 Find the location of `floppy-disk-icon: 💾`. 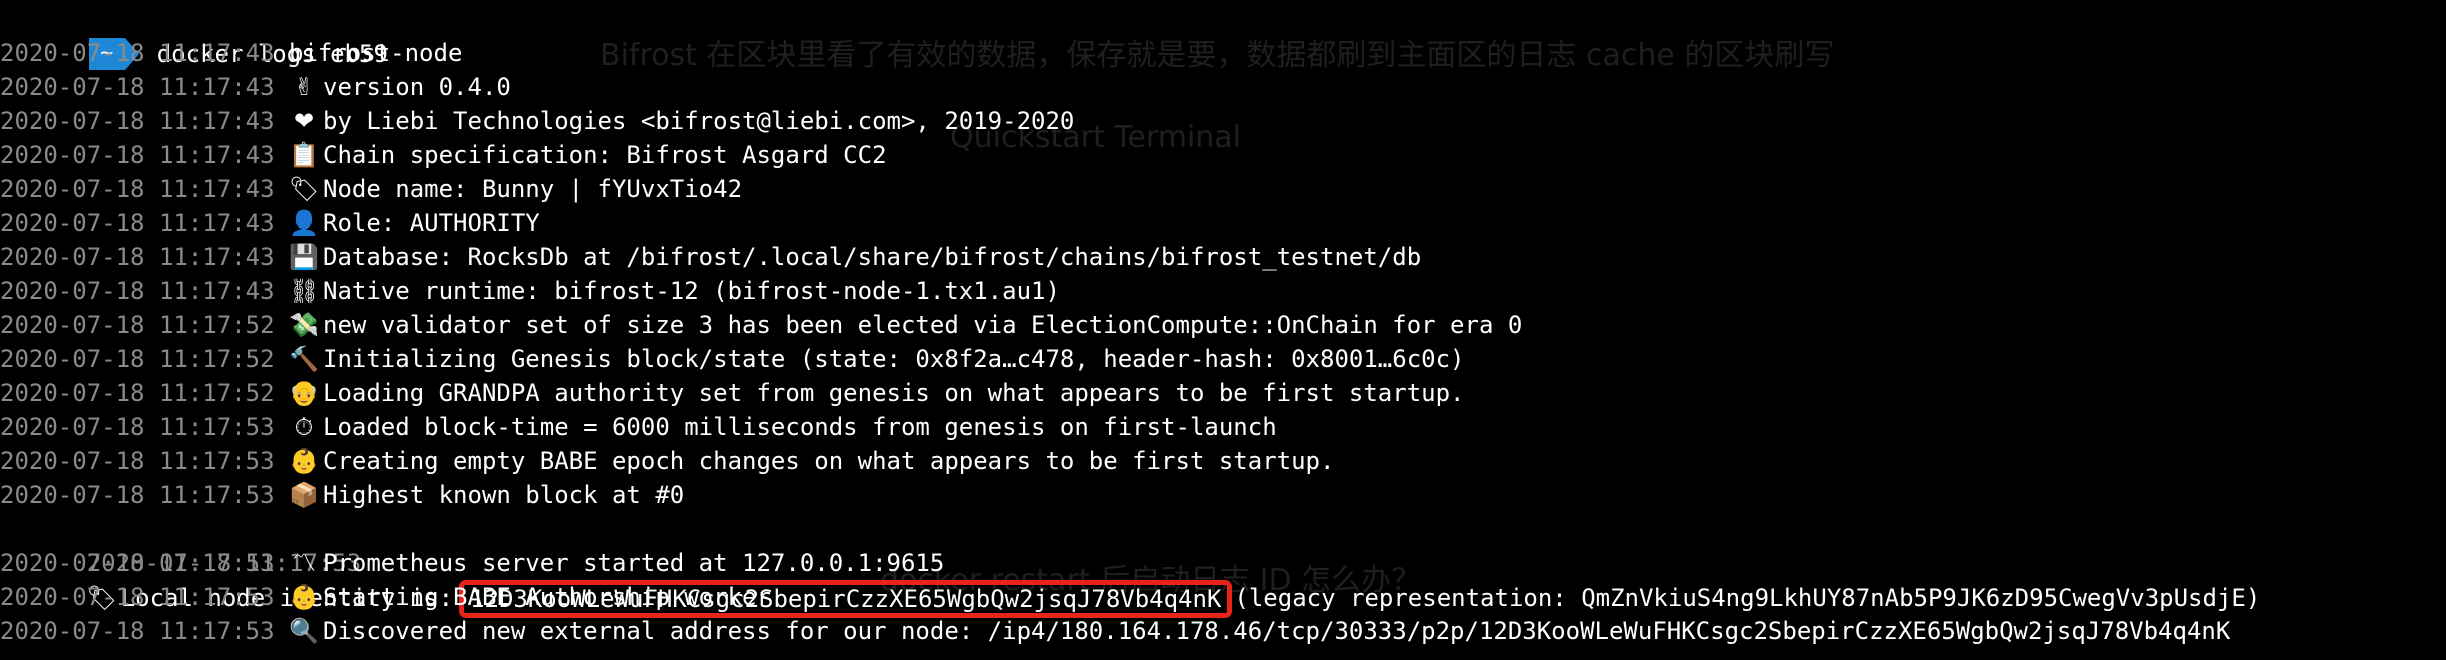

floppy-disk-icon: 💾 is located at coordinates (304, 257).